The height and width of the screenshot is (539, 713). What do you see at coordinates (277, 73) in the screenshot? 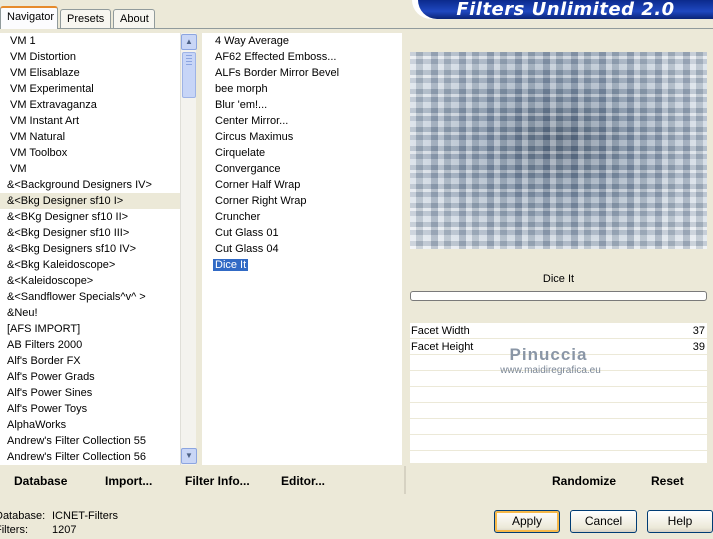
I see `filter-item-label: ALFs Border Mirror Bevel` at bounding box center [277, 73].